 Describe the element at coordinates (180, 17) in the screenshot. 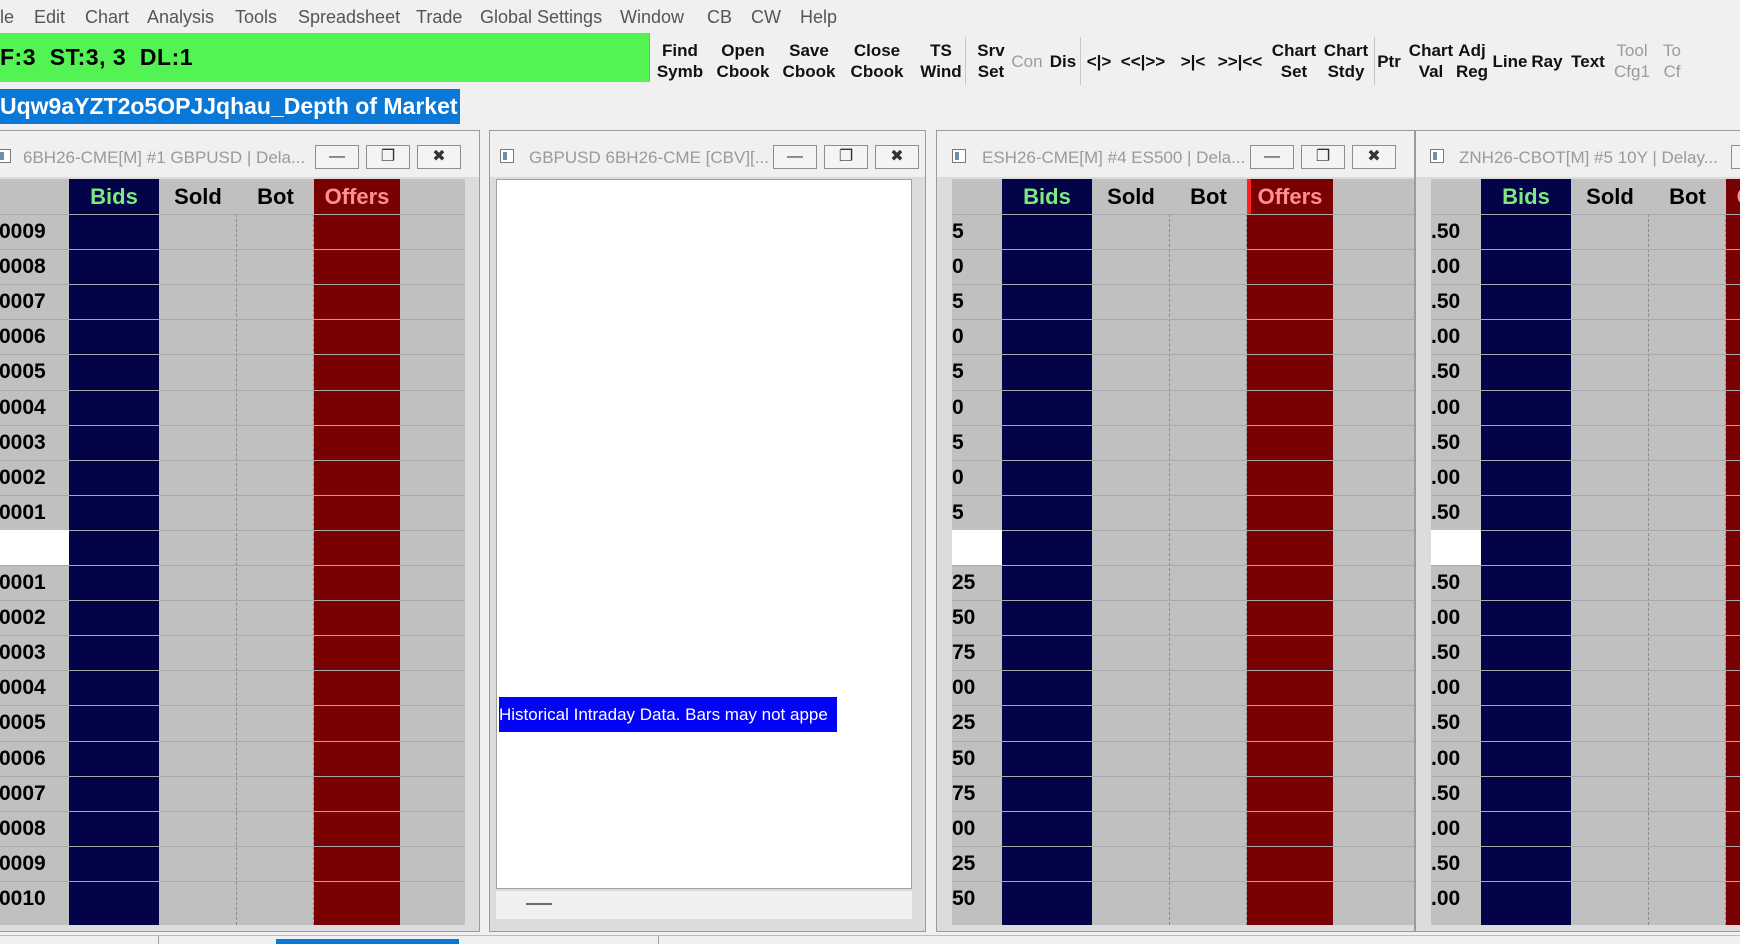

I see `menu-analysis: Analysis` at that location.